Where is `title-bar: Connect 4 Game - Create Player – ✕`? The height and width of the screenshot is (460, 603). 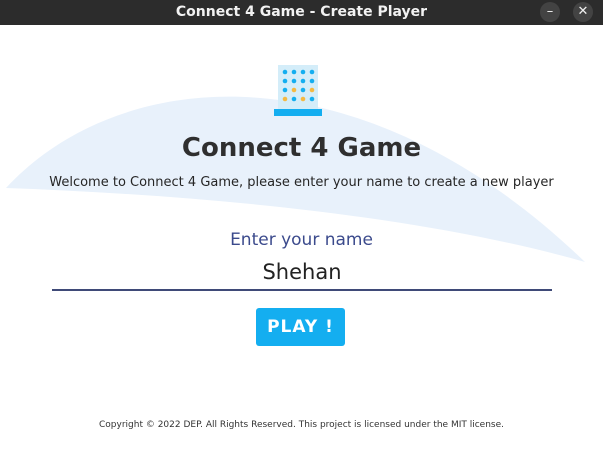
title-bar: Connect 4 Game - Create Player – ✕ is located at coordinates (301, 12).